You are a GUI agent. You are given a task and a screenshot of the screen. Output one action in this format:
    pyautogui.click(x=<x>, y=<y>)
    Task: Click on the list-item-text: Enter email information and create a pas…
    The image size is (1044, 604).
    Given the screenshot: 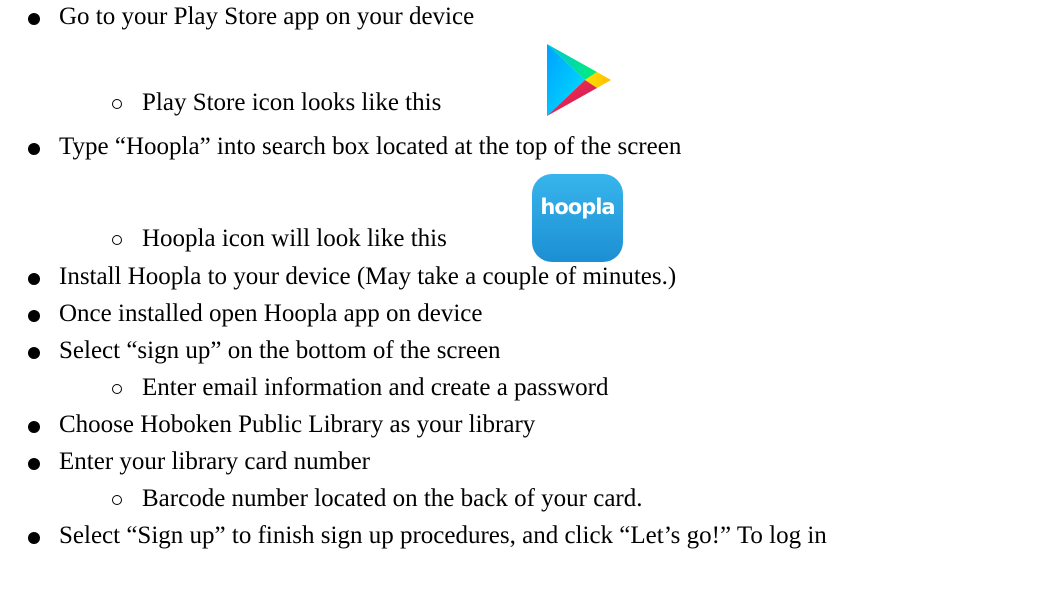 What is the action you would take?
    pyautogui.click(x=375, y=387)
    